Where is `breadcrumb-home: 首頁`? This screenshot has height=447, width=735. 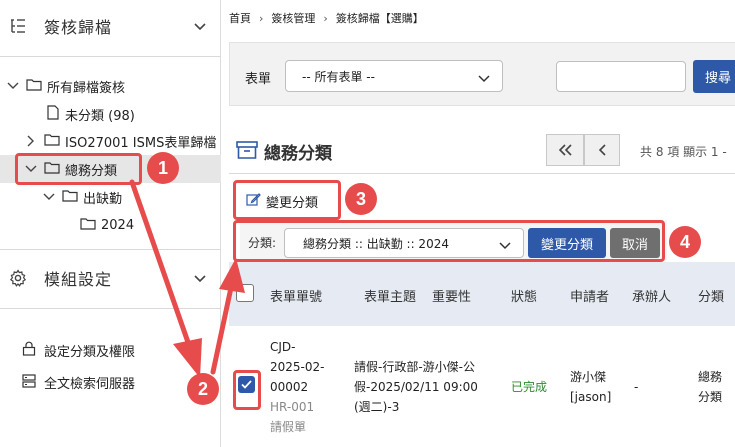
breadcrumb-home: 首頁 is located at coordinates (240, 18).